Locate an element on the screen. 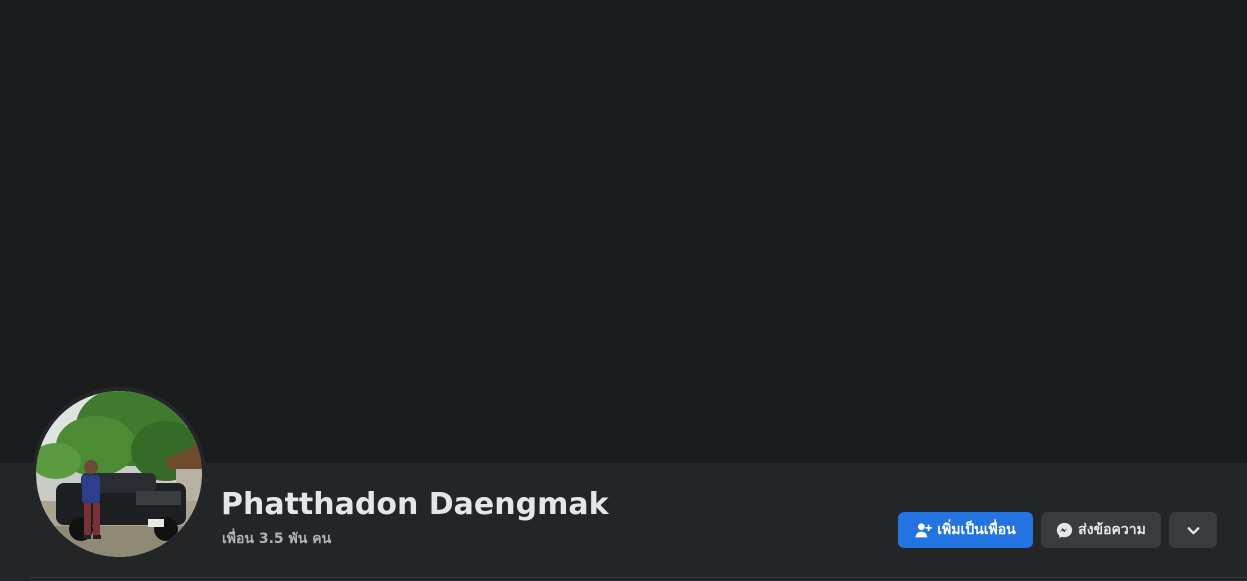 This screenshot has height=581, width=1247. add-friend-button: เพิ่มเป็นเพื่อน is located at coordinates (965, 530).